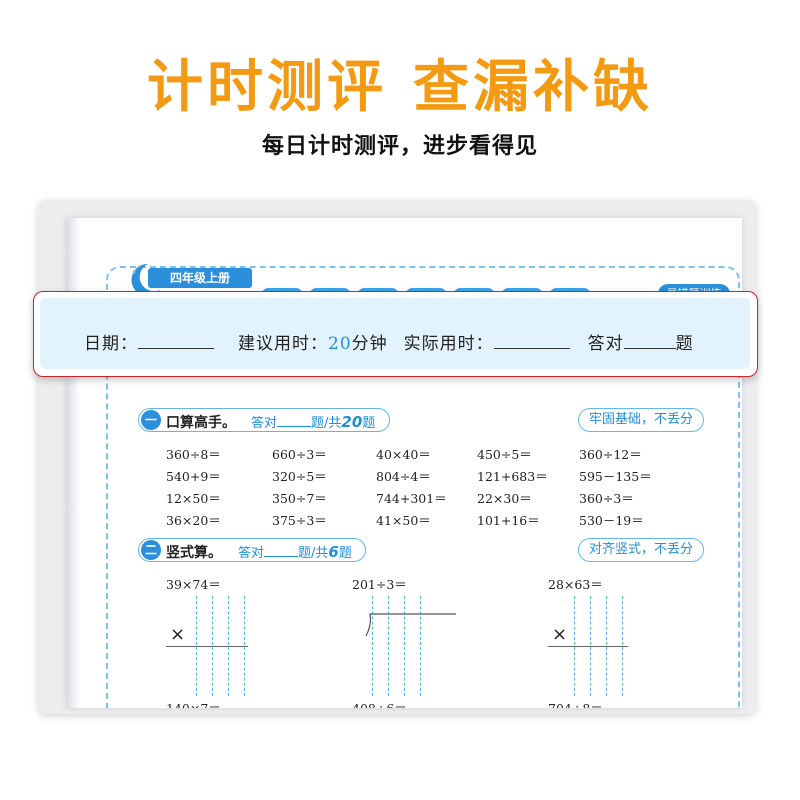  I want to click on problem: 530－19＝, so click(611, 520).